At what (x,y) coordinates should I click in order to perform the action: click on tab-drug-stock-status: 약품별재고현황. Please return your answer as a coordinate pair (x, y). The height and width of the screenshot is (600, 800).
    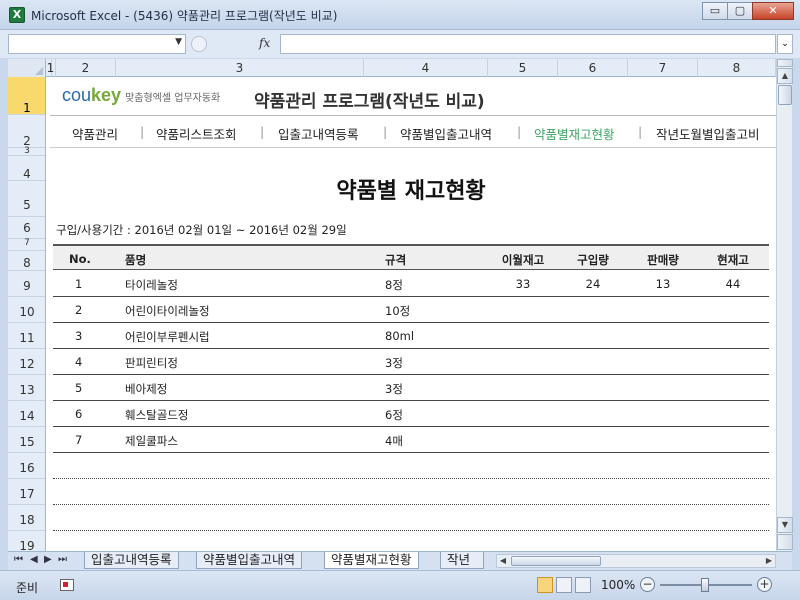
    Looking at the image, I should click on (371, 560).